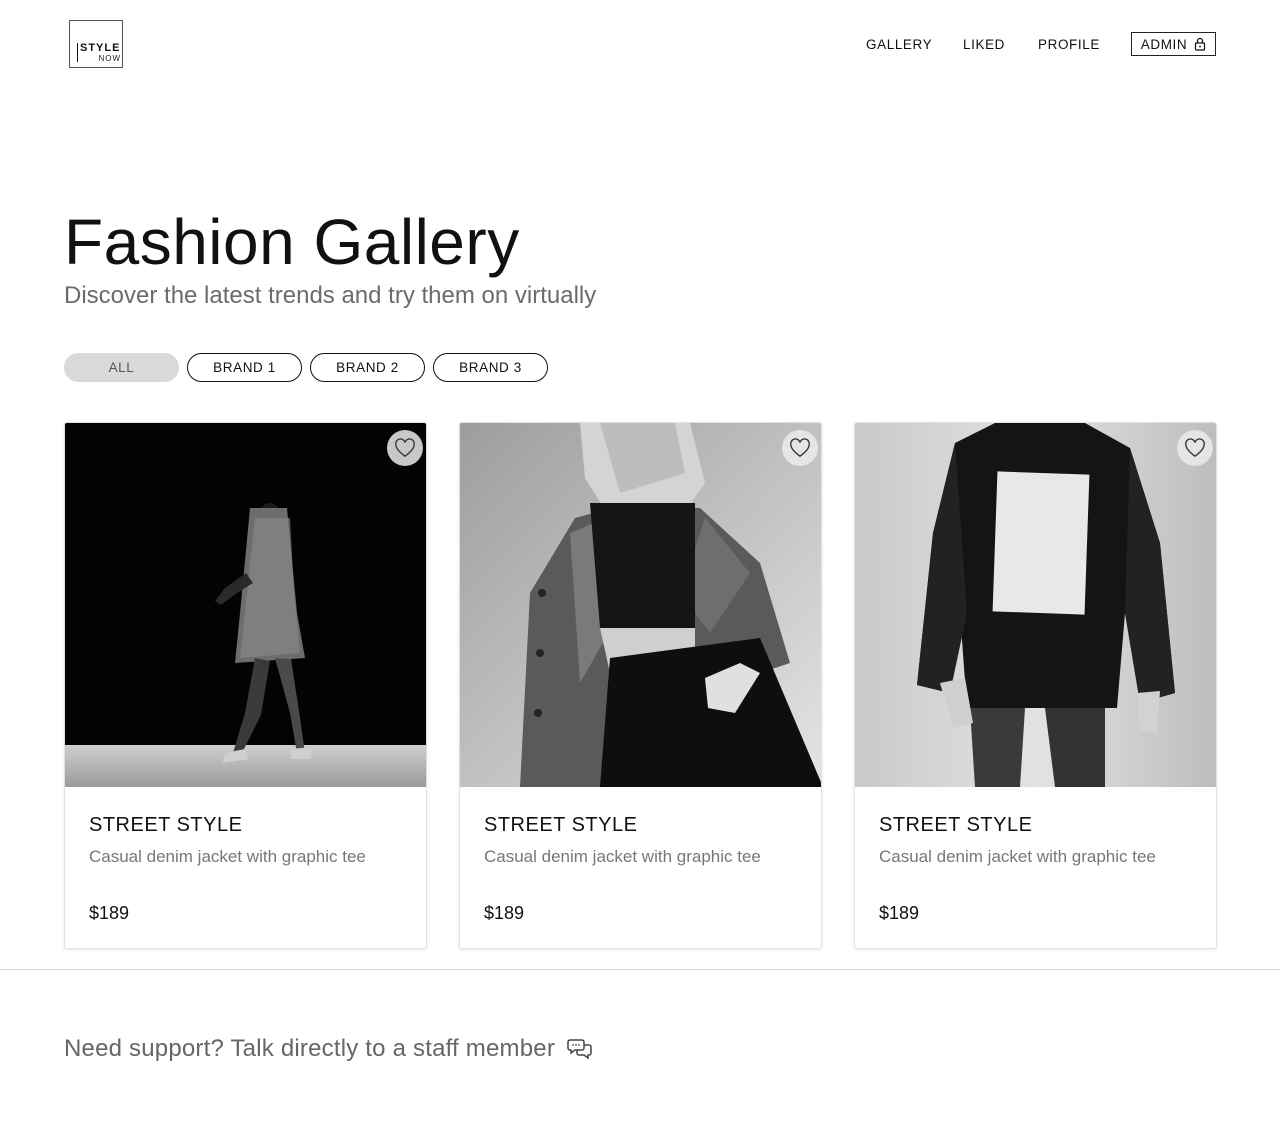  Describe the element at coordinates (306, 367) in the screenshot. I see `brand-filters: ALL BRAND 1 BRAND 2 BRAND 3` at that location.